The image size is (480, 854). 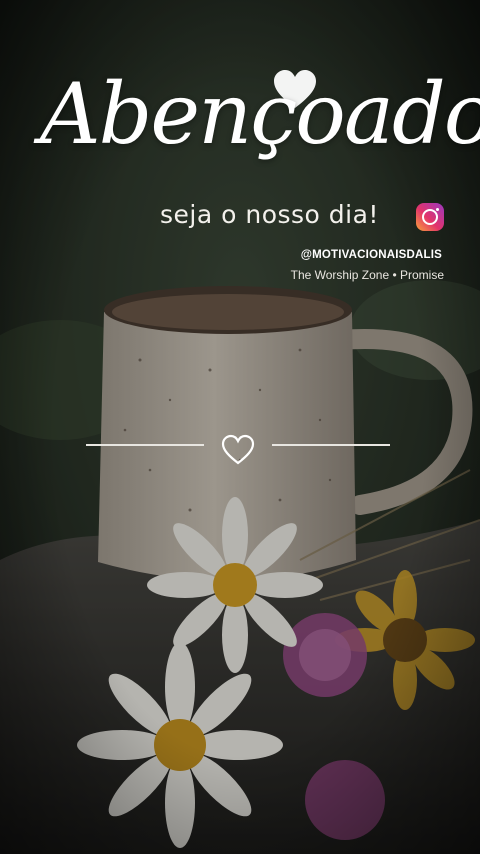 I want to click on story-subtitle: seja o nosso dia!, so click(x=269, y=214).